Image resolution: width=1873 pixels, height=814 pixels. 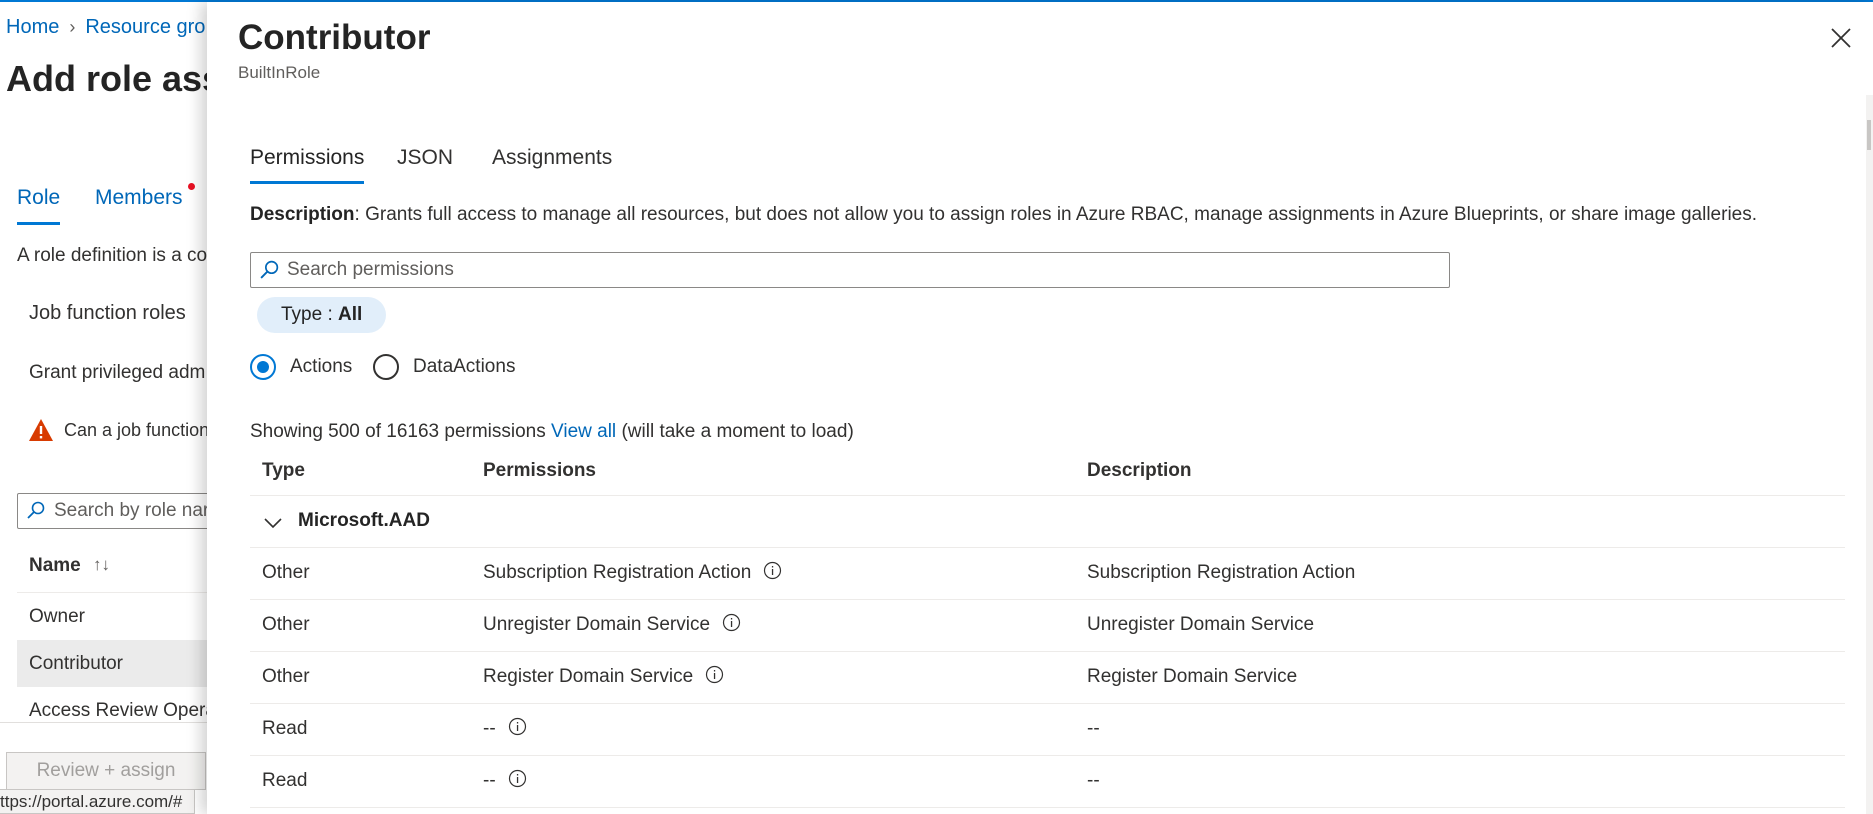 I want to click on row-permission: Register Domain Service, so click(x=603, y=677).